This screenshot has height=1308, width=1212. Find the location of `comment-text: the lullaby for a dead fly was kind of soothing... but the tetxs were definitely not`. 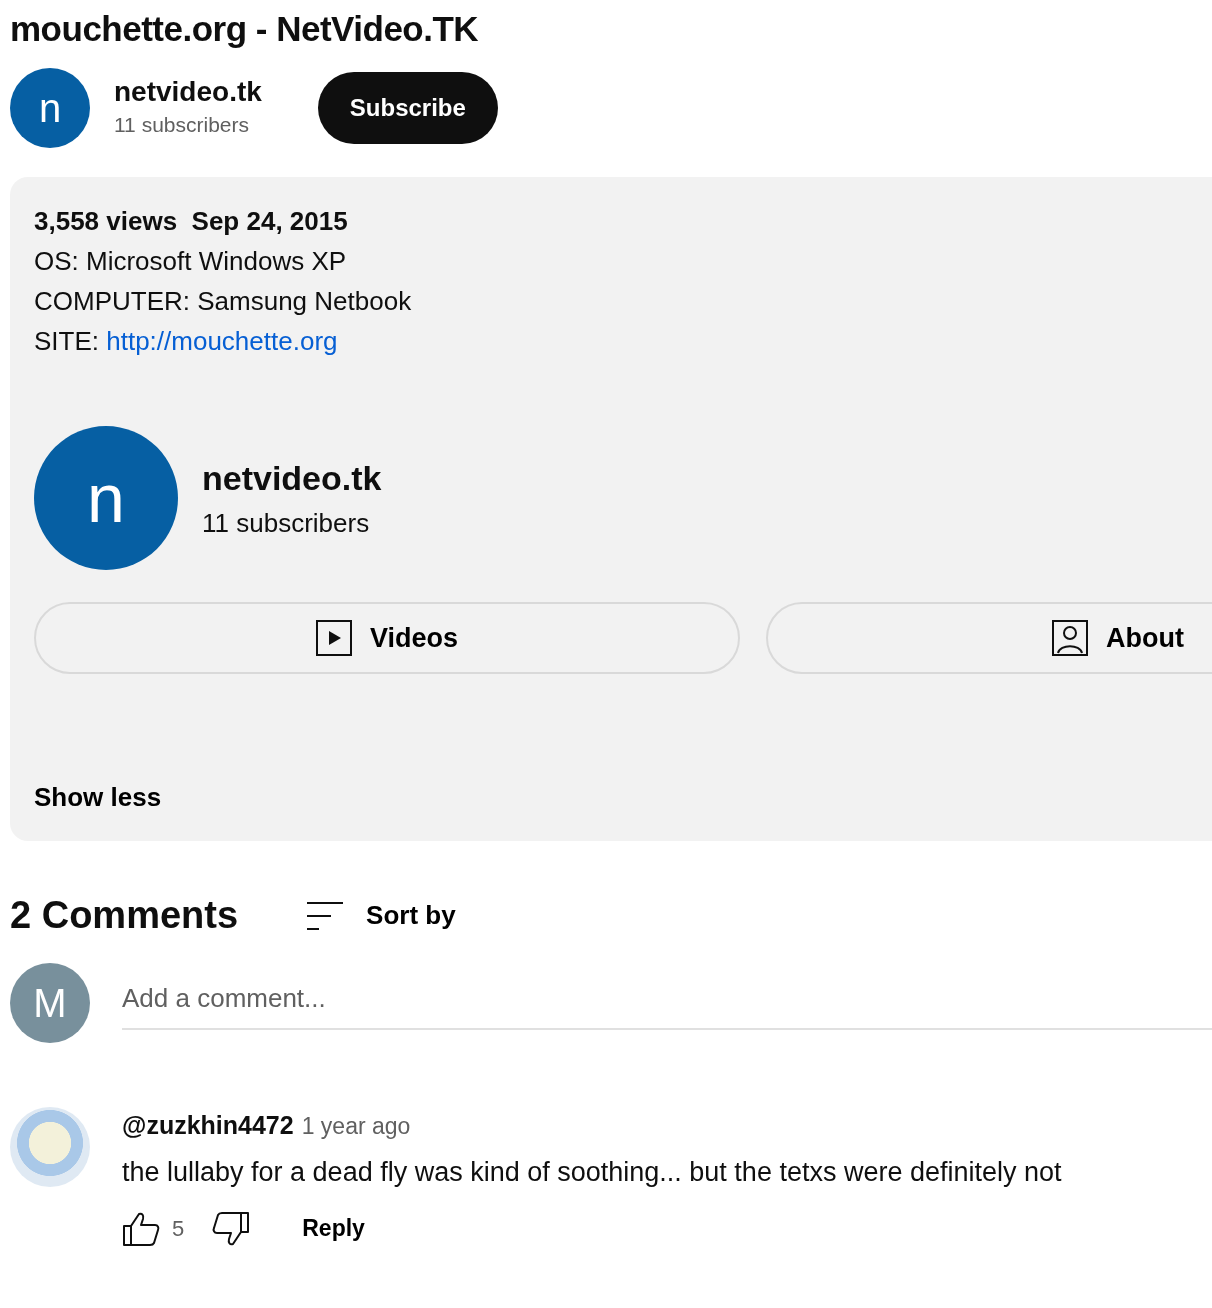

comment-text: the lullaby for a dead fly was kind of soothing... but the tetxs were definitely not is located at coordinates (592, 1173).